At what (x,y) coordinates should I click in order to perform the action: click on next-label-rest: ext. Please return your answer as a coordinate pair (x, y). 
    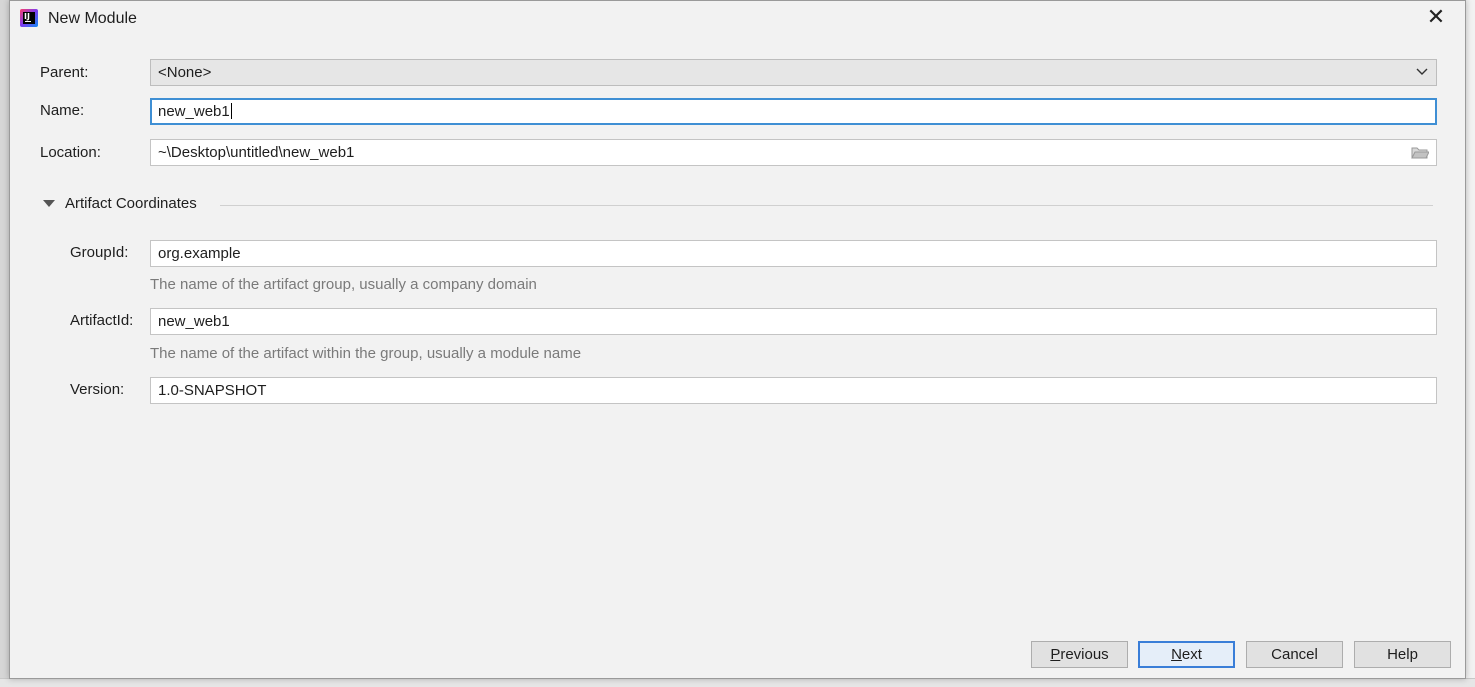
    Looking at the image, I should click on (1191, 654).